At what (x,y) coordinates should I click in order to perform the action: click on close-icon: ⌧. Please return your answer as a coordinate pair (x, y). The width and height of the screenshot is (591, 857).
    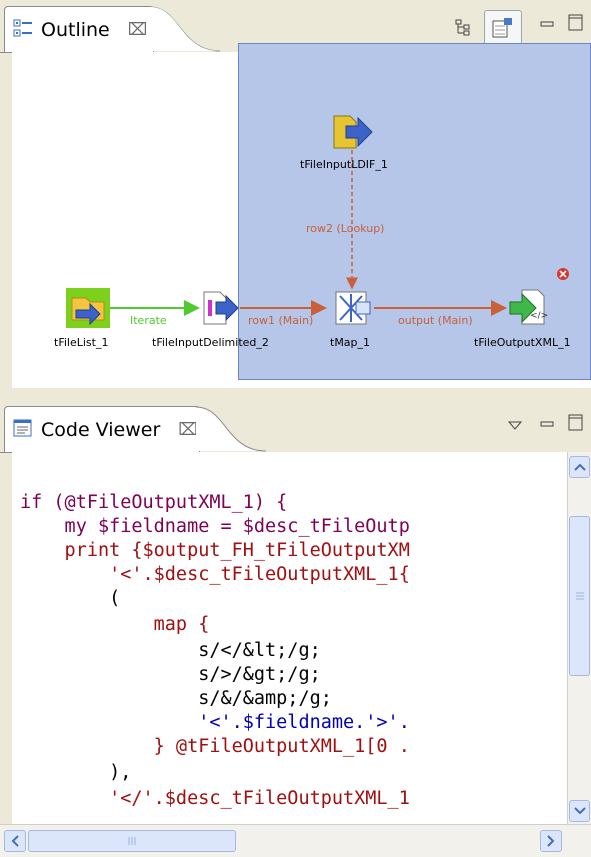
    Looking at the image, I should click on (188, 430).